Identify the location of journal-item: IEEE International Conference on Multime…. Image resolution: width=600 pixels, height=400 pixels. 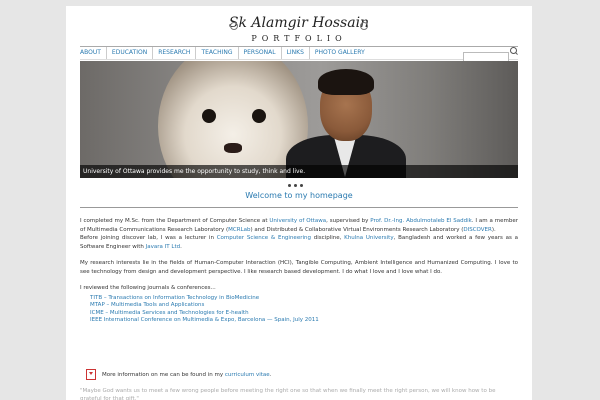
(304, 321).